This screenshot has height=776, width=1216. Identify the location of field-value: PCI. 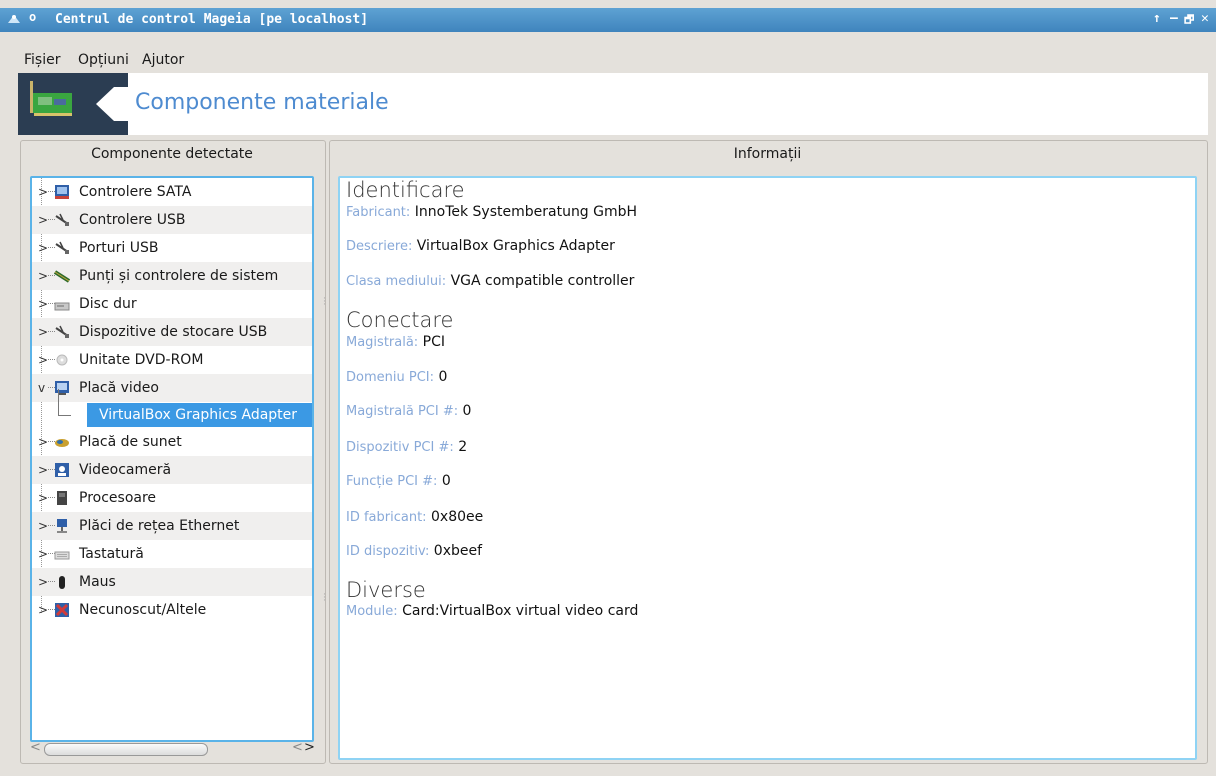
(433, 342).